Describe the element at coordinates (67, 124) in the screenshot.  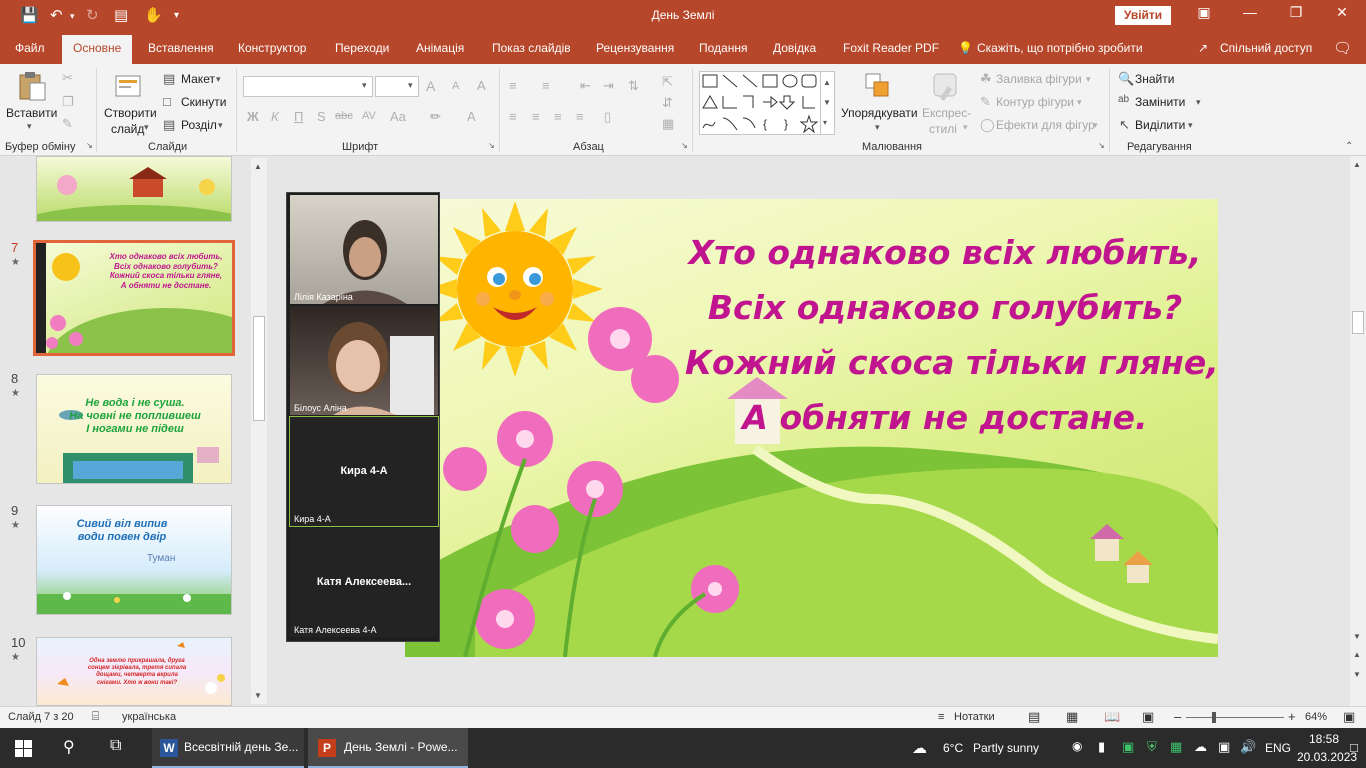
I see `format-painter-icon: ✎` at that location.